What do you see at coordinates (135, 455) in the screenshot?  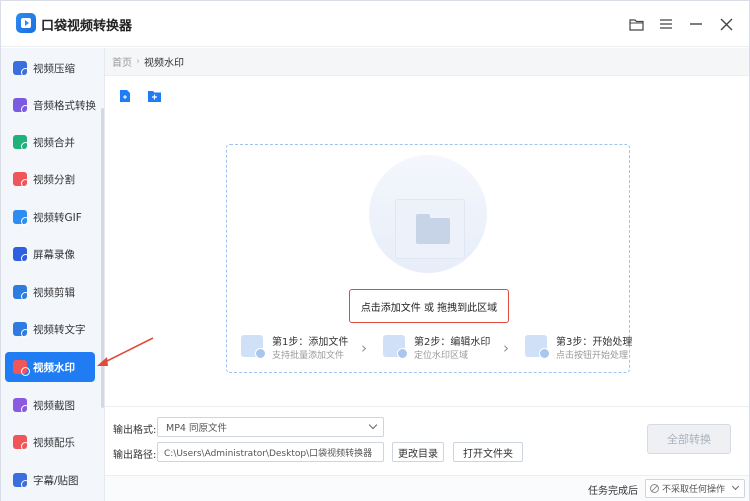 I see `path-label: 输出路径:` at bounding box center [135, 455].